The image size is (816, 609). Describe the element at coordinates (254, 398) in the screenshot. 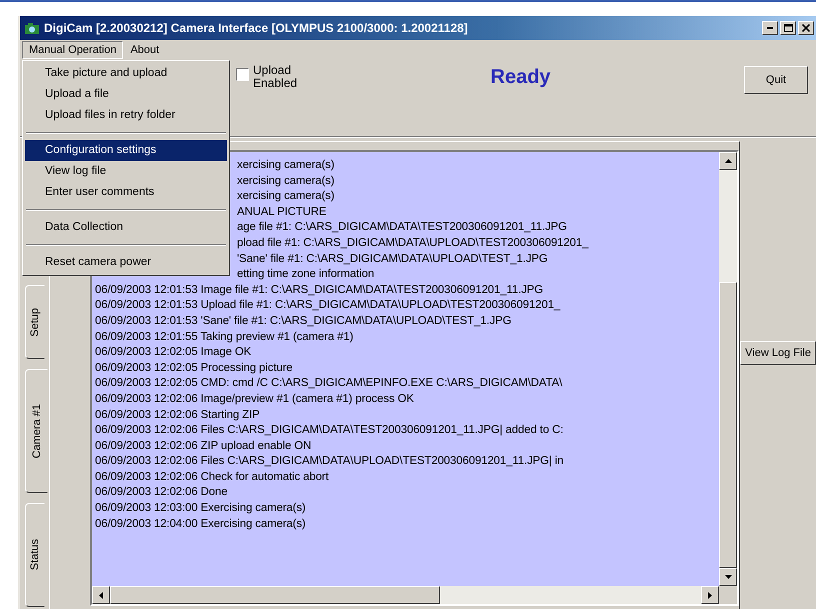

I see `log-line: 06/09/2003 12:02:06 Image/preview #1 (camera #1) process OK` at that location.